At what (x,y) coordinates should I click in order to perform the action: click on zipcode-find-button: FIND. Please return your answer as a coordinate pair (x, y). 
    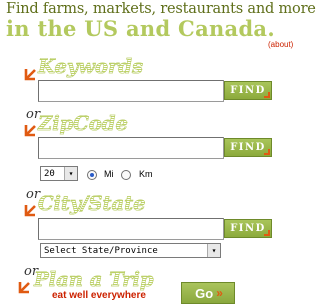
    Looking at the image, I should click on (248, 147).